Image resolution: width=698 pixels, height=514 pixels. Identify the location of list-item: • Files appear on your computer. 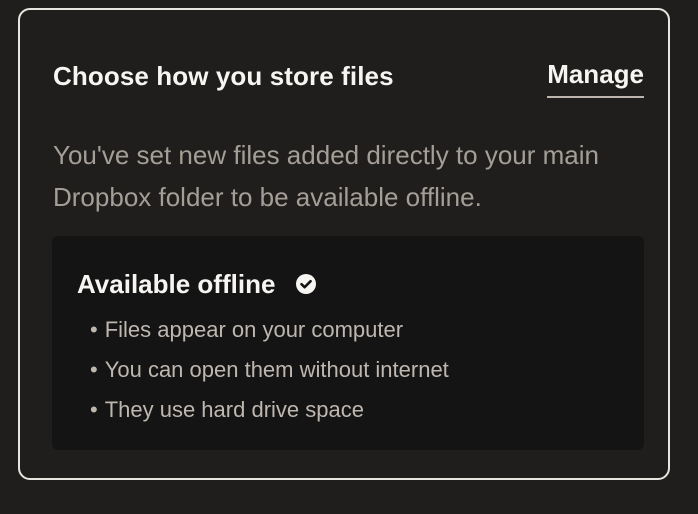
(247, 329).